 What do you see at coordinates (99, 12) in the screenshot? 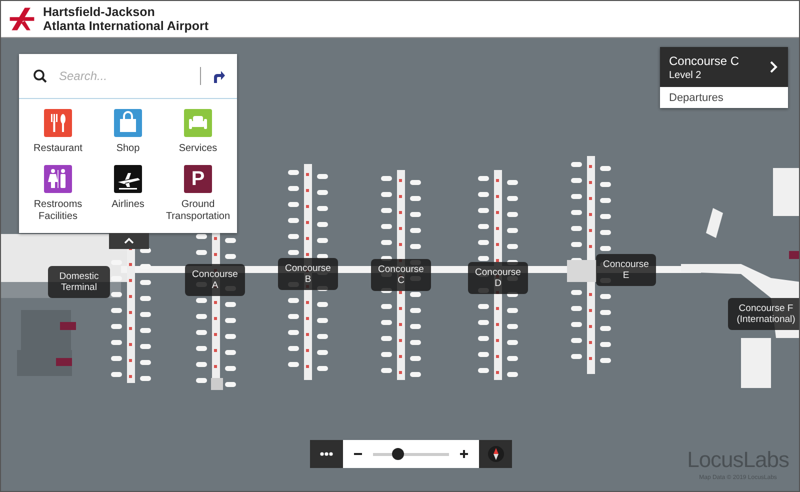
I see `airport-name: Hartsfield-Jackson` at bounding box center [99, 12].